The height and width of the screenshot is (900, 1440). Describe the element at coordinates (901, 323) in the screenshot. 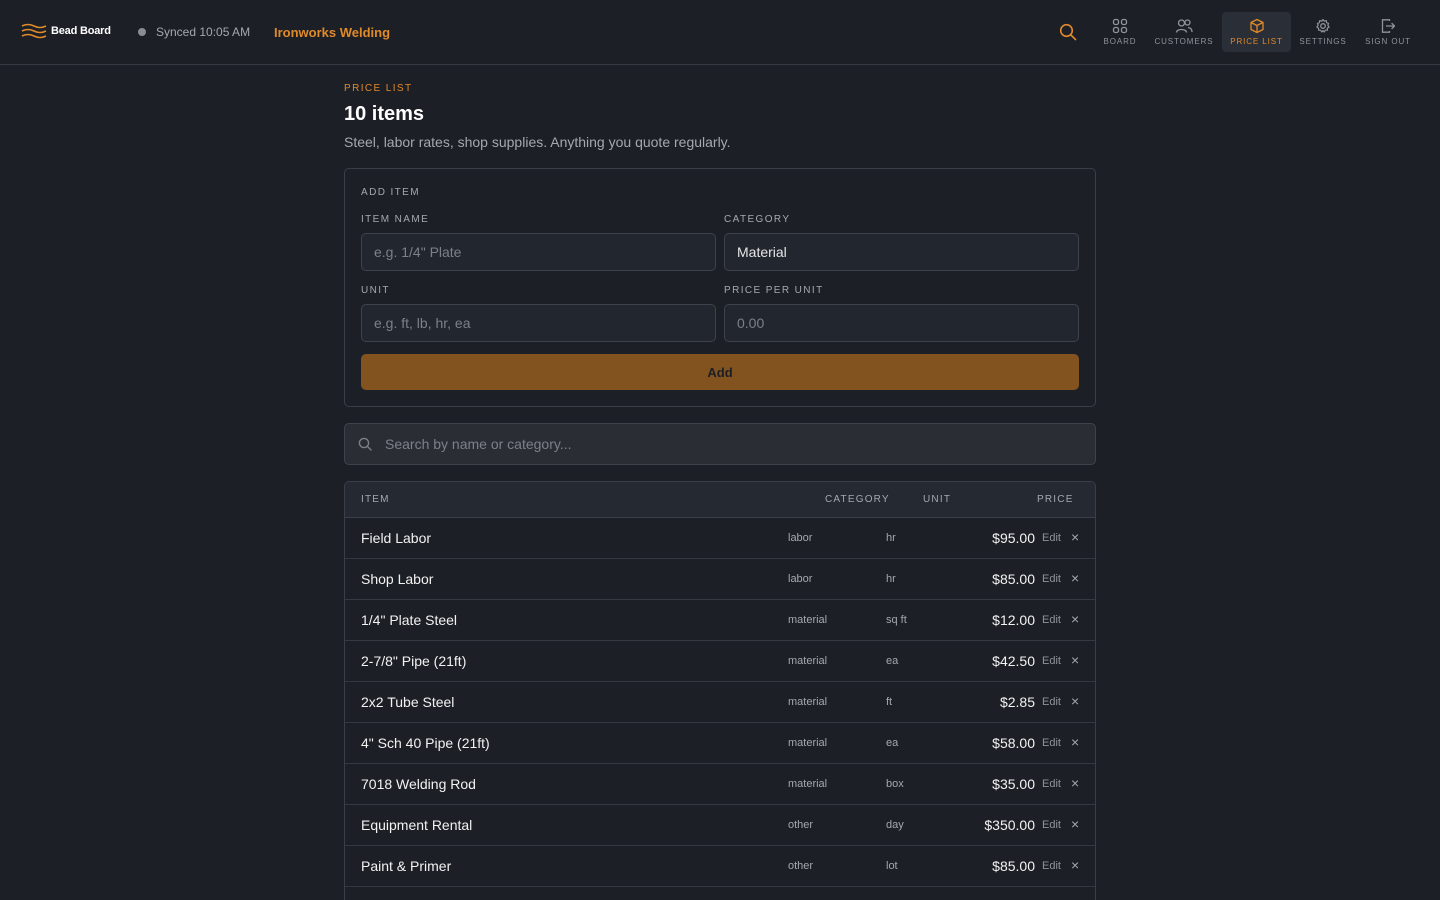

I see `price-per-unit-input` at that location.